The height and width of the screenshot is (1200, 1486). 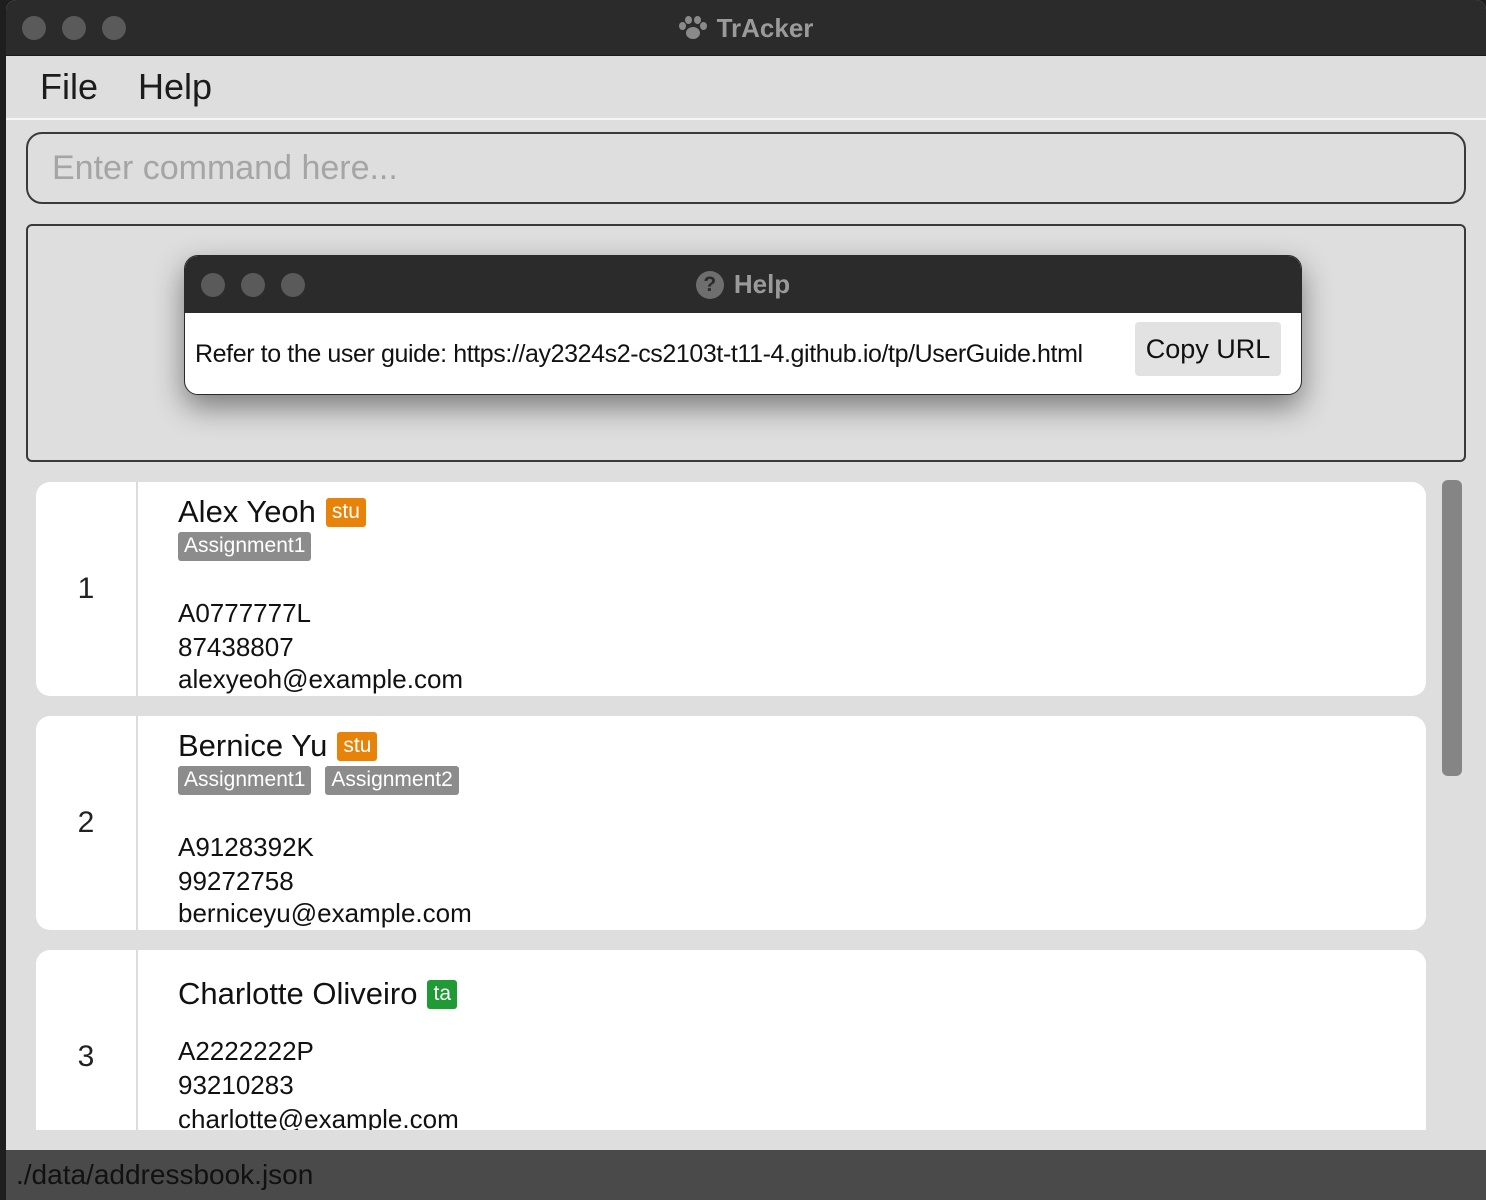 I want to click on help-title-bar: ? Help, so click(x=743, y=284).